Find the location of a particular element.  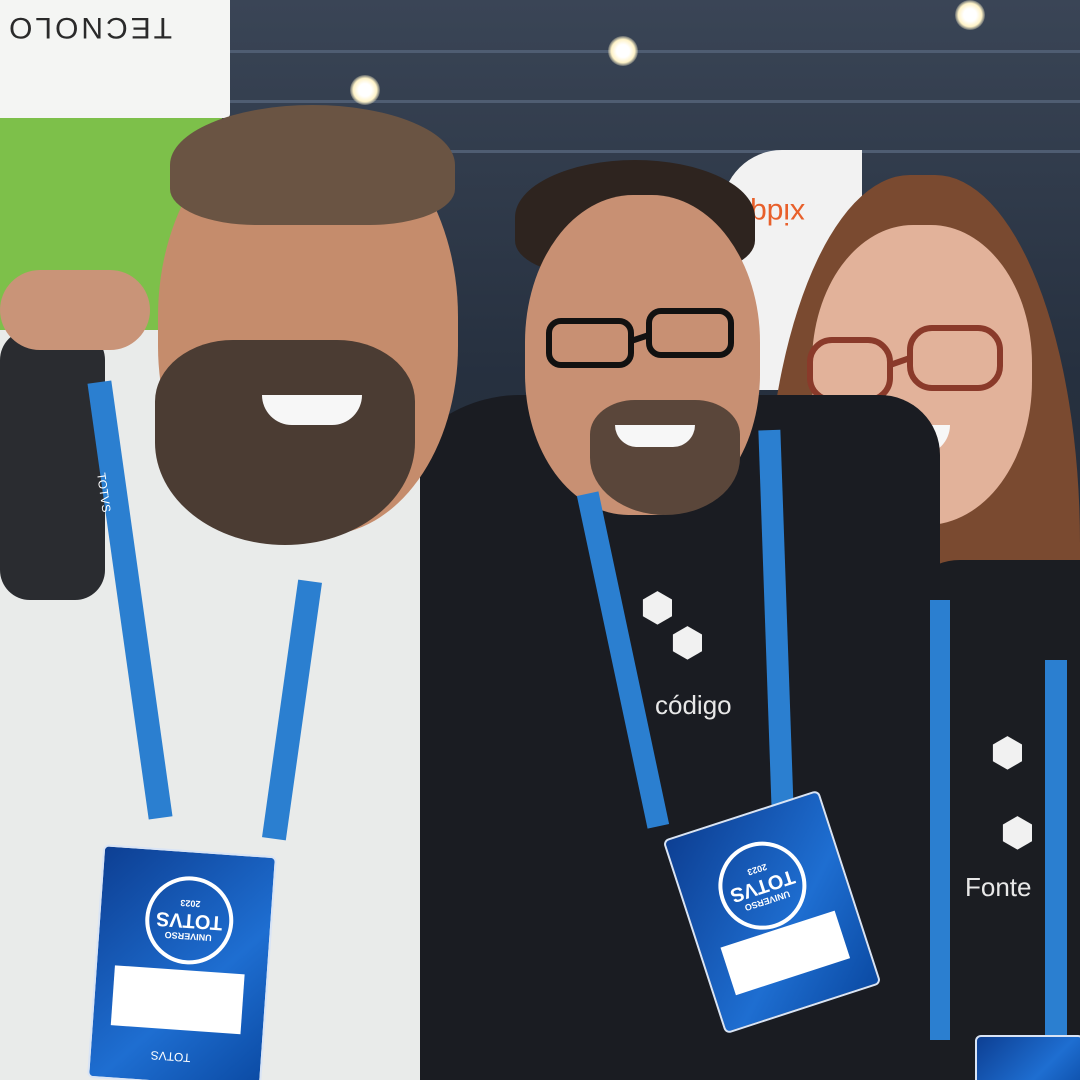

center-man-smile is located at coordinates (655, 436).